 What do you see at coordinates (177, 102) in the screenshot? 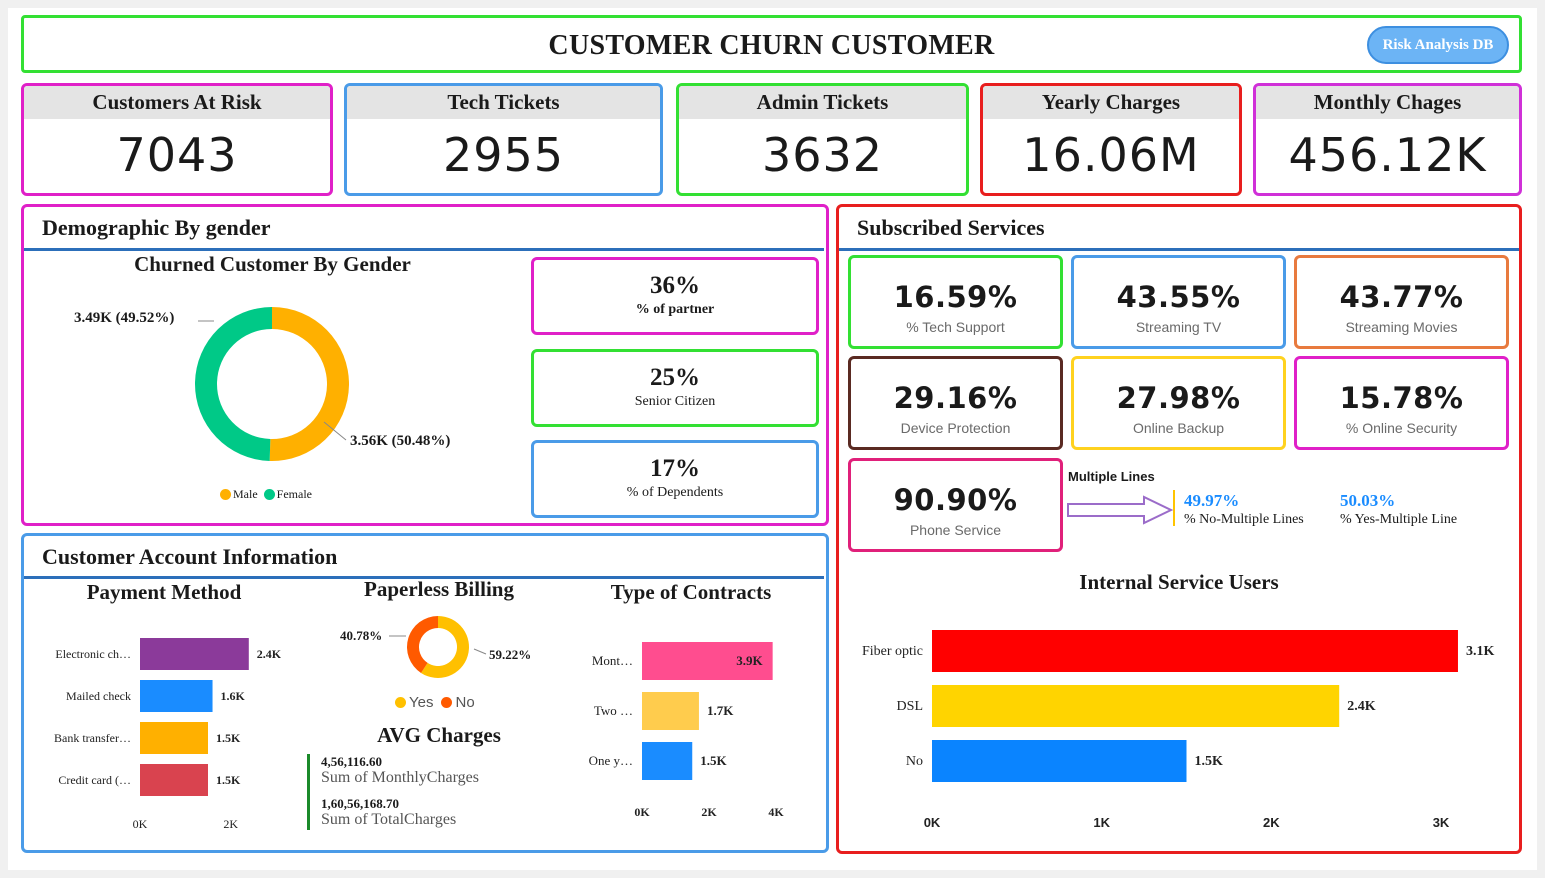
I see `kpi-title: Customers At Risk` at bounding box center [177, 102].